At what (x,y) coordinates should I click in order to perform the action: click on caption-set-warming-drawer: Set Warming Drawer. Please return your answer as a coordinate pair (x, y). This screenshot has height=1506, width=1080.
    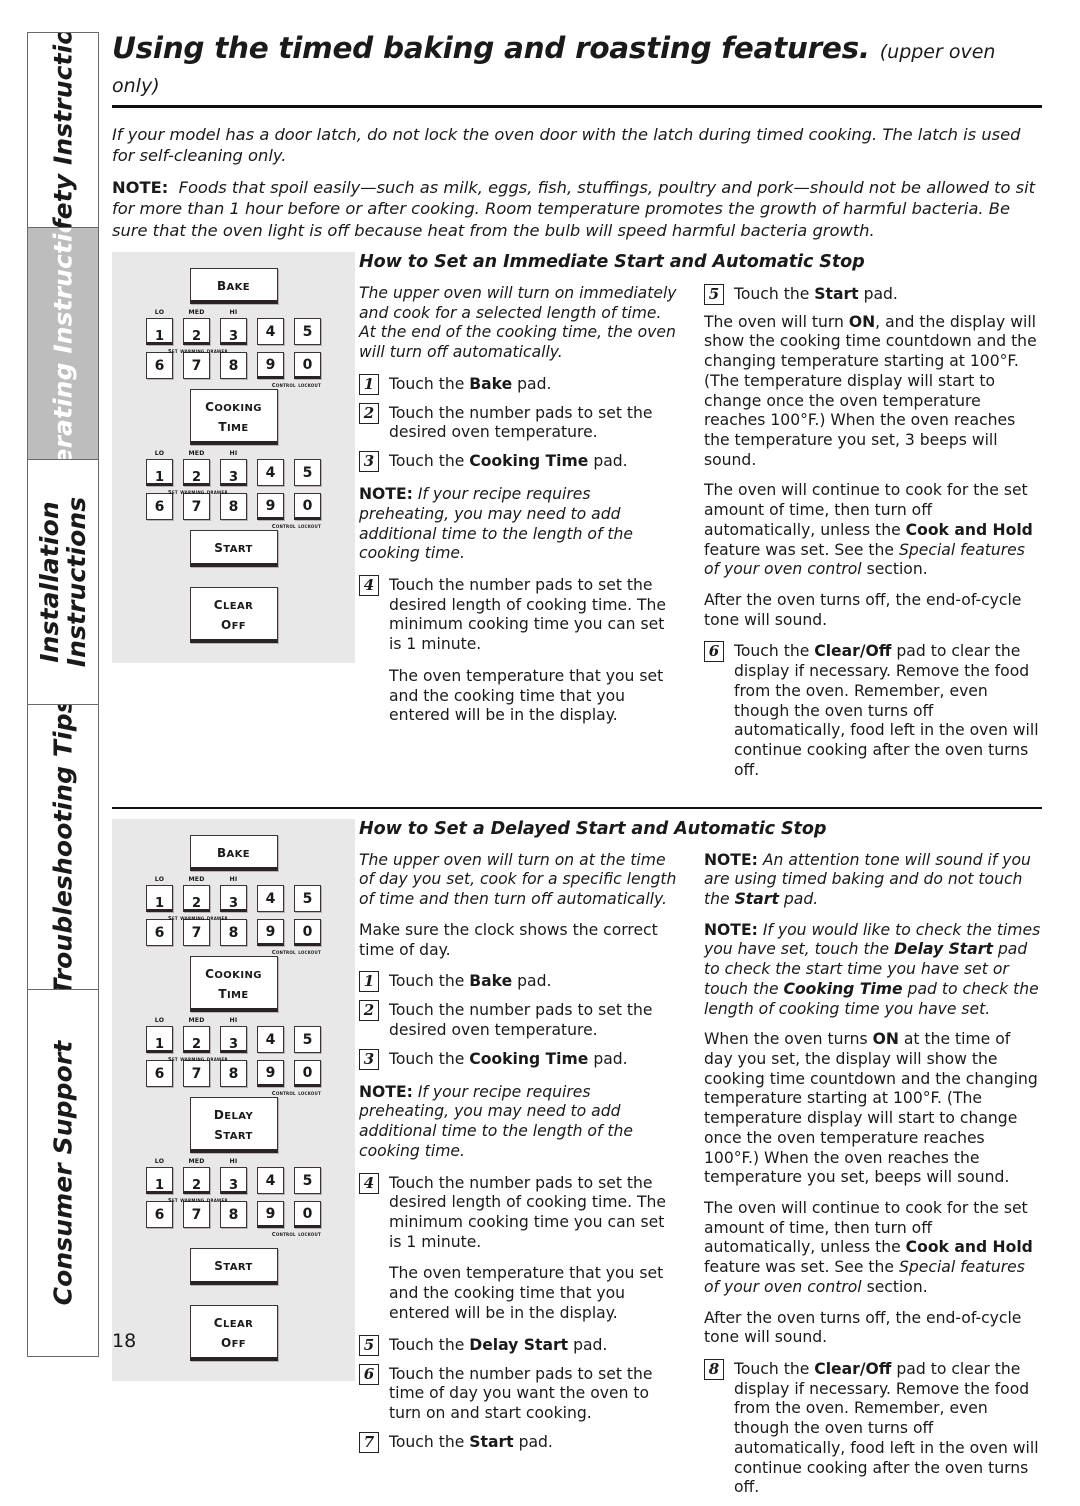
    Looking at the image, I should click on (198, 918).